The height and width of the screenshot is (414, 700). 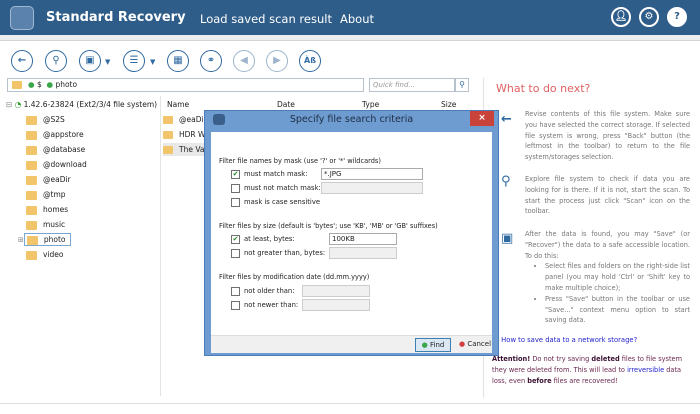 What do you see at coordinates (134, 61) in the screenshot?
I see `list-icon: ☰` at bounding box center [134, 61].